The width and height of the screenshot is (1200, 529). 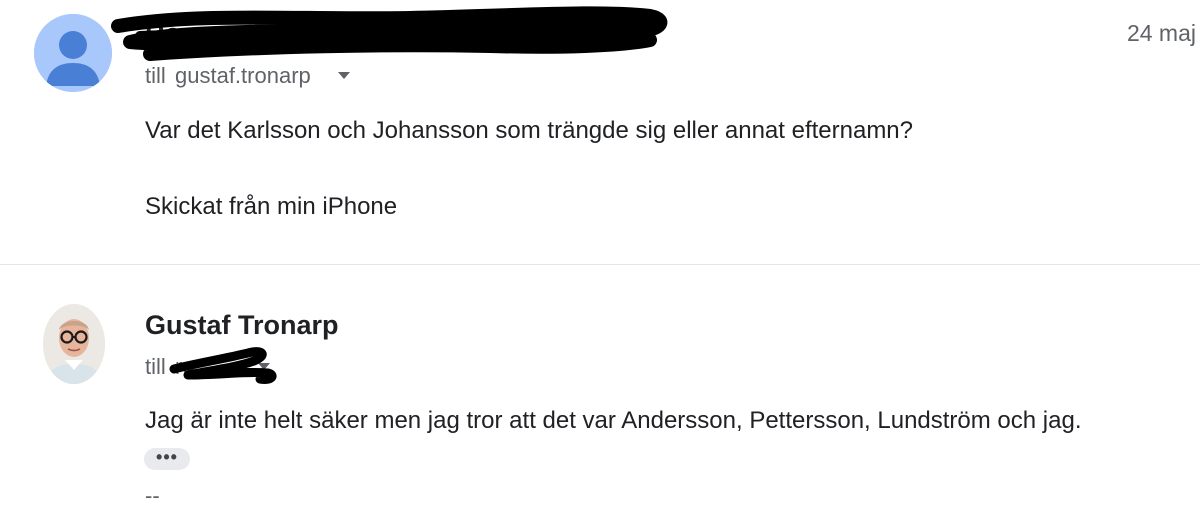 I want to click on profile-photo, so click(x=74, y=344).